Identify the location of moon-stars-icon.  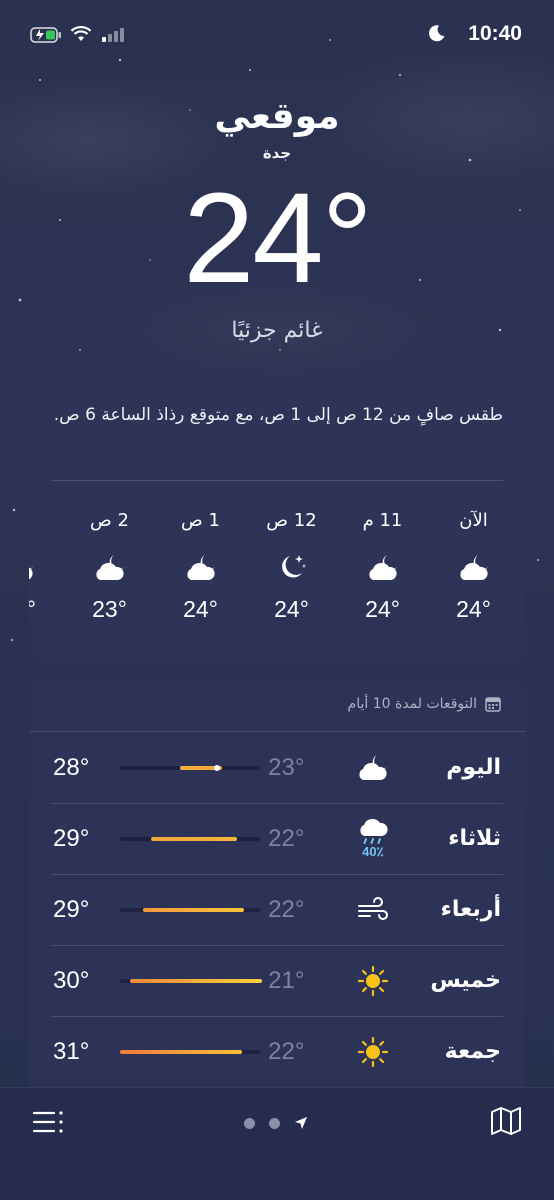
(291, 568).